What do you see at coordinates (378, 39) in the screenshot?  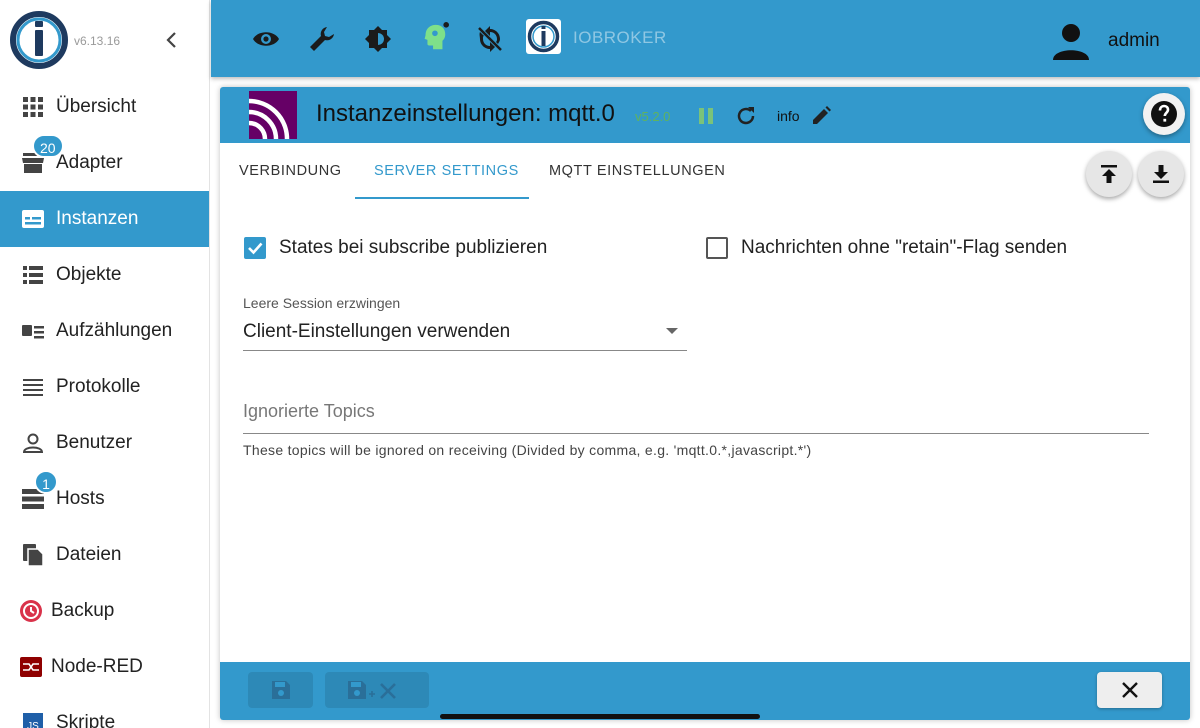 I see `brightness-icon` at bounding box center [378, 39].